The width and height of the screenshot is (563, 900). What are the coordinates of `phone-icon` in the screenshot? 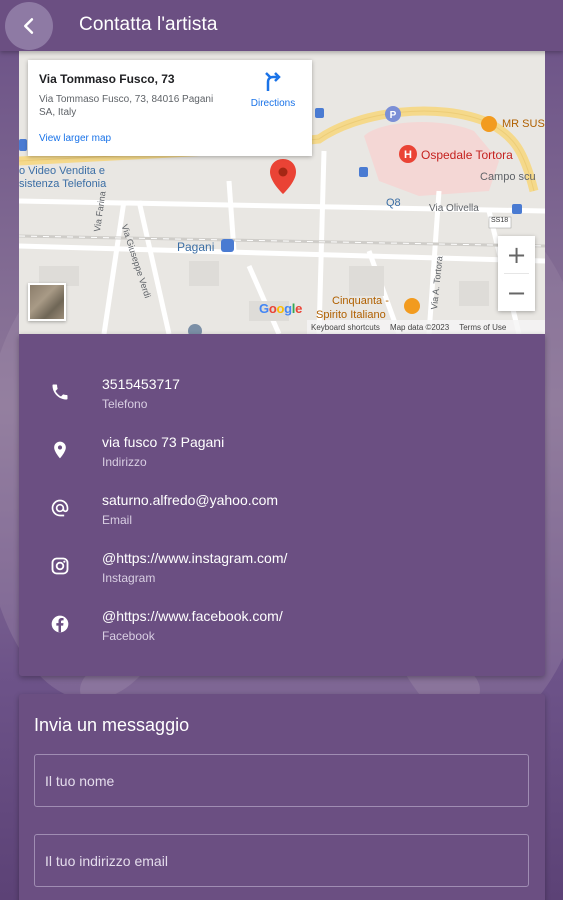 It's located at (60, 392).